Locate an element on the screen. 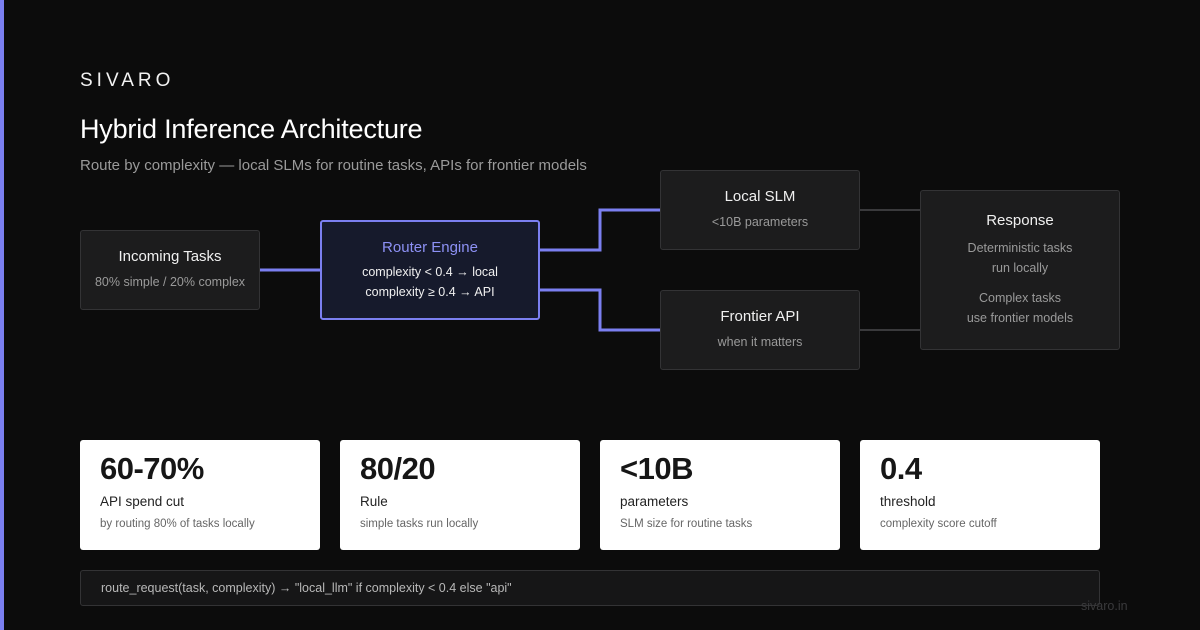  connector-router-frontier is located at coordinates (600, 310).